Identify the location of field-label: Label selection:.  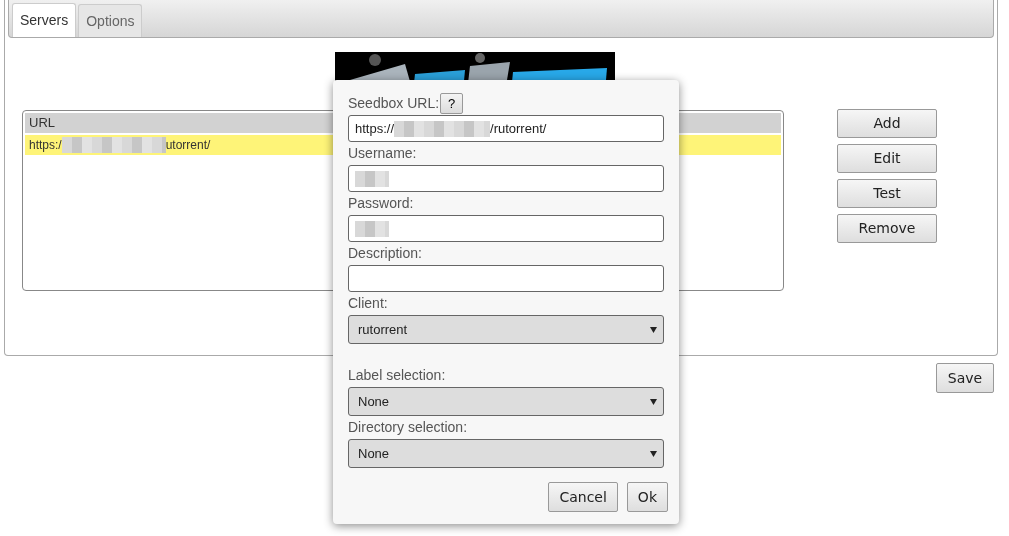
(397, 375).